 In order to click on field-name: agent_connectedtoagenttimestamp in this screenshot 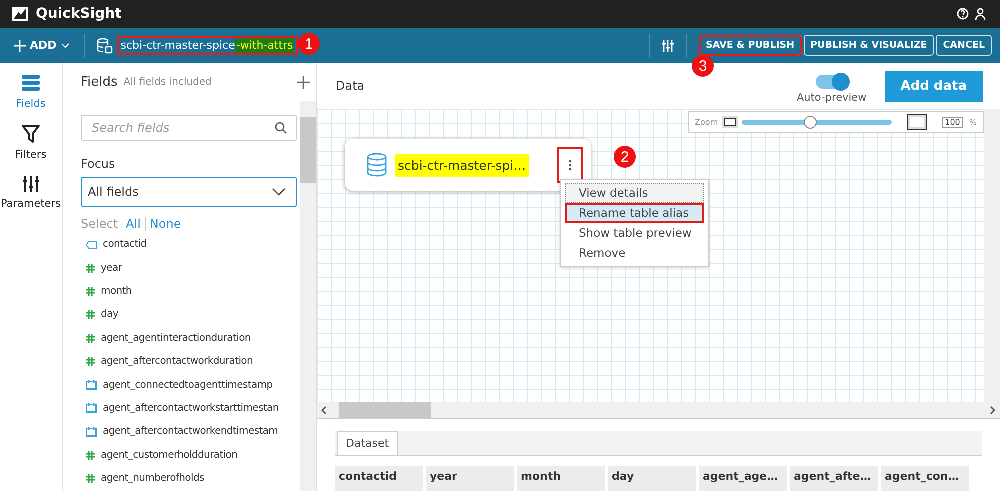, I will do `click(200, 385)`.